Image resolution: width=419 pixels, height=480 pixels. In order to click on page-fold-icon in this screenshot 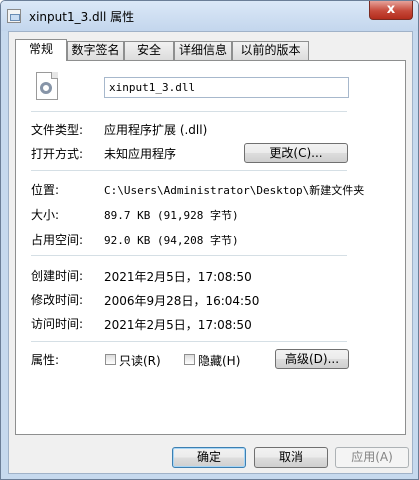, I will do `click(54, 75)`.